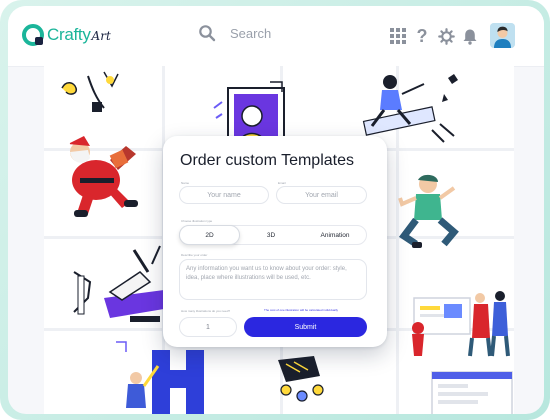 The width and height of the screenshot is (550, 420). What do you see at coordinates (206, 311) in the screenshot?
I see `quantity-label: How many illustrations do you need?` at bounding box center [206, 311].